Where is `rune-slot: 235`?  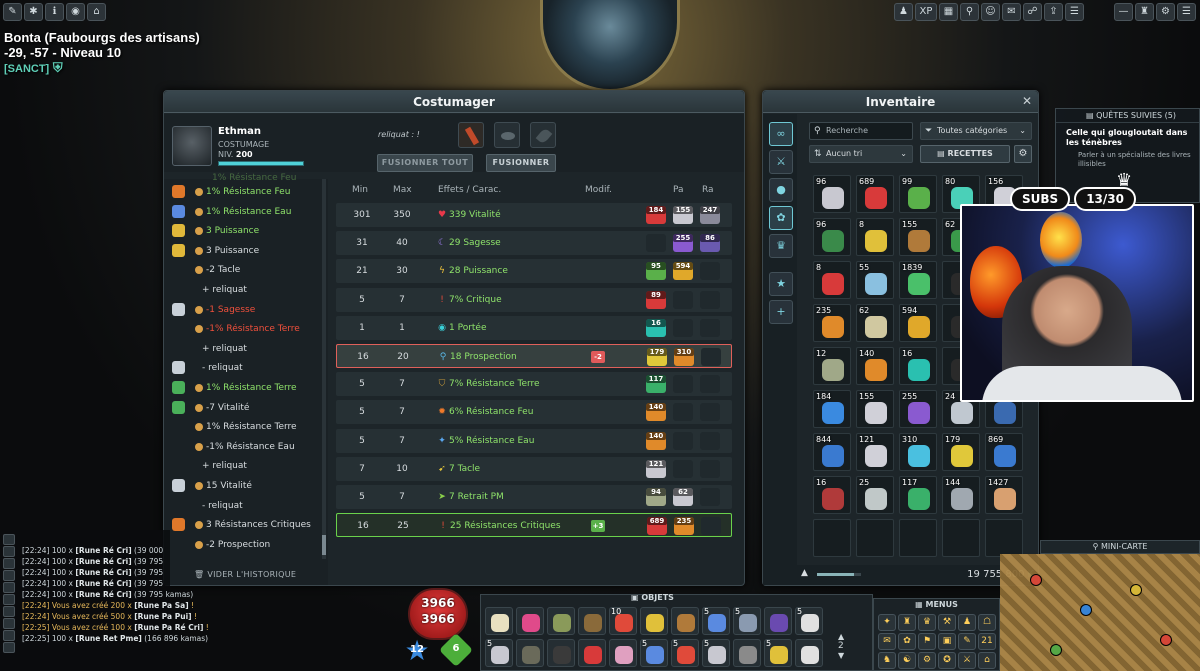 rune-slot: 235 is located at coordinates (684, 526).